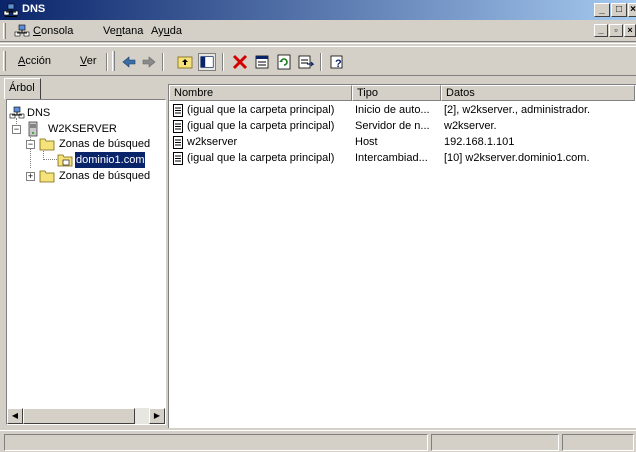 This screenshot has width=636, height=452. I want to click on status-bar, so click(318, 441).